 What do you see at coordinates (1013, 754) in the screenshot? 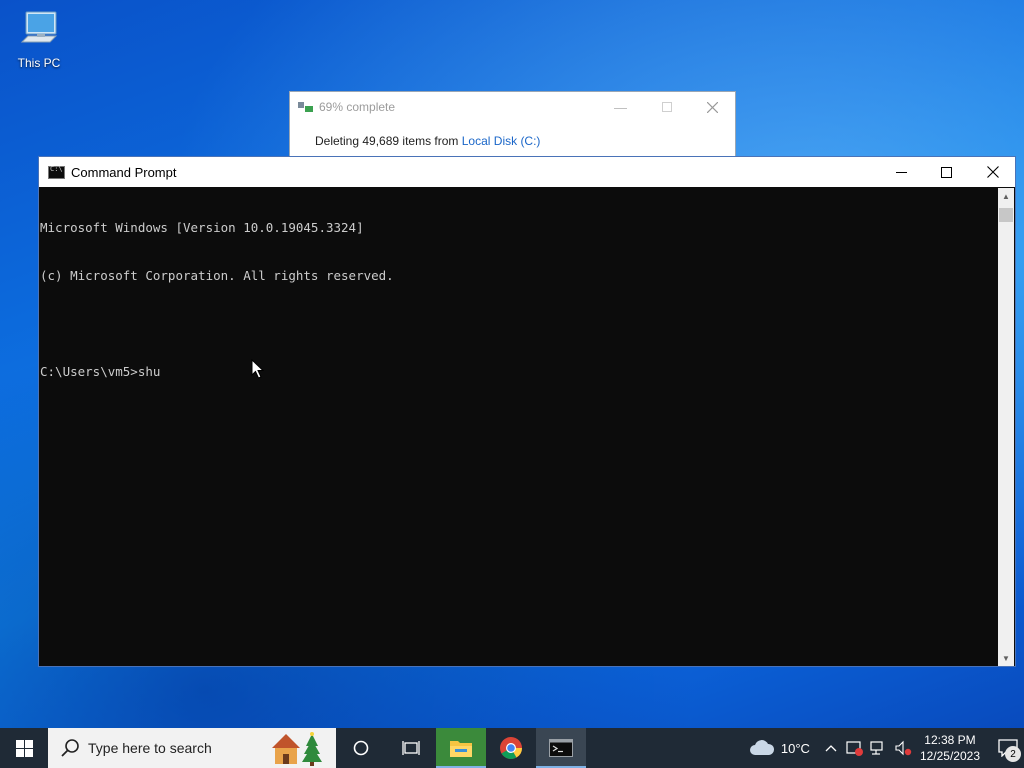
I see `notification-count-badge: 2` at bounding box center [1013, 754].